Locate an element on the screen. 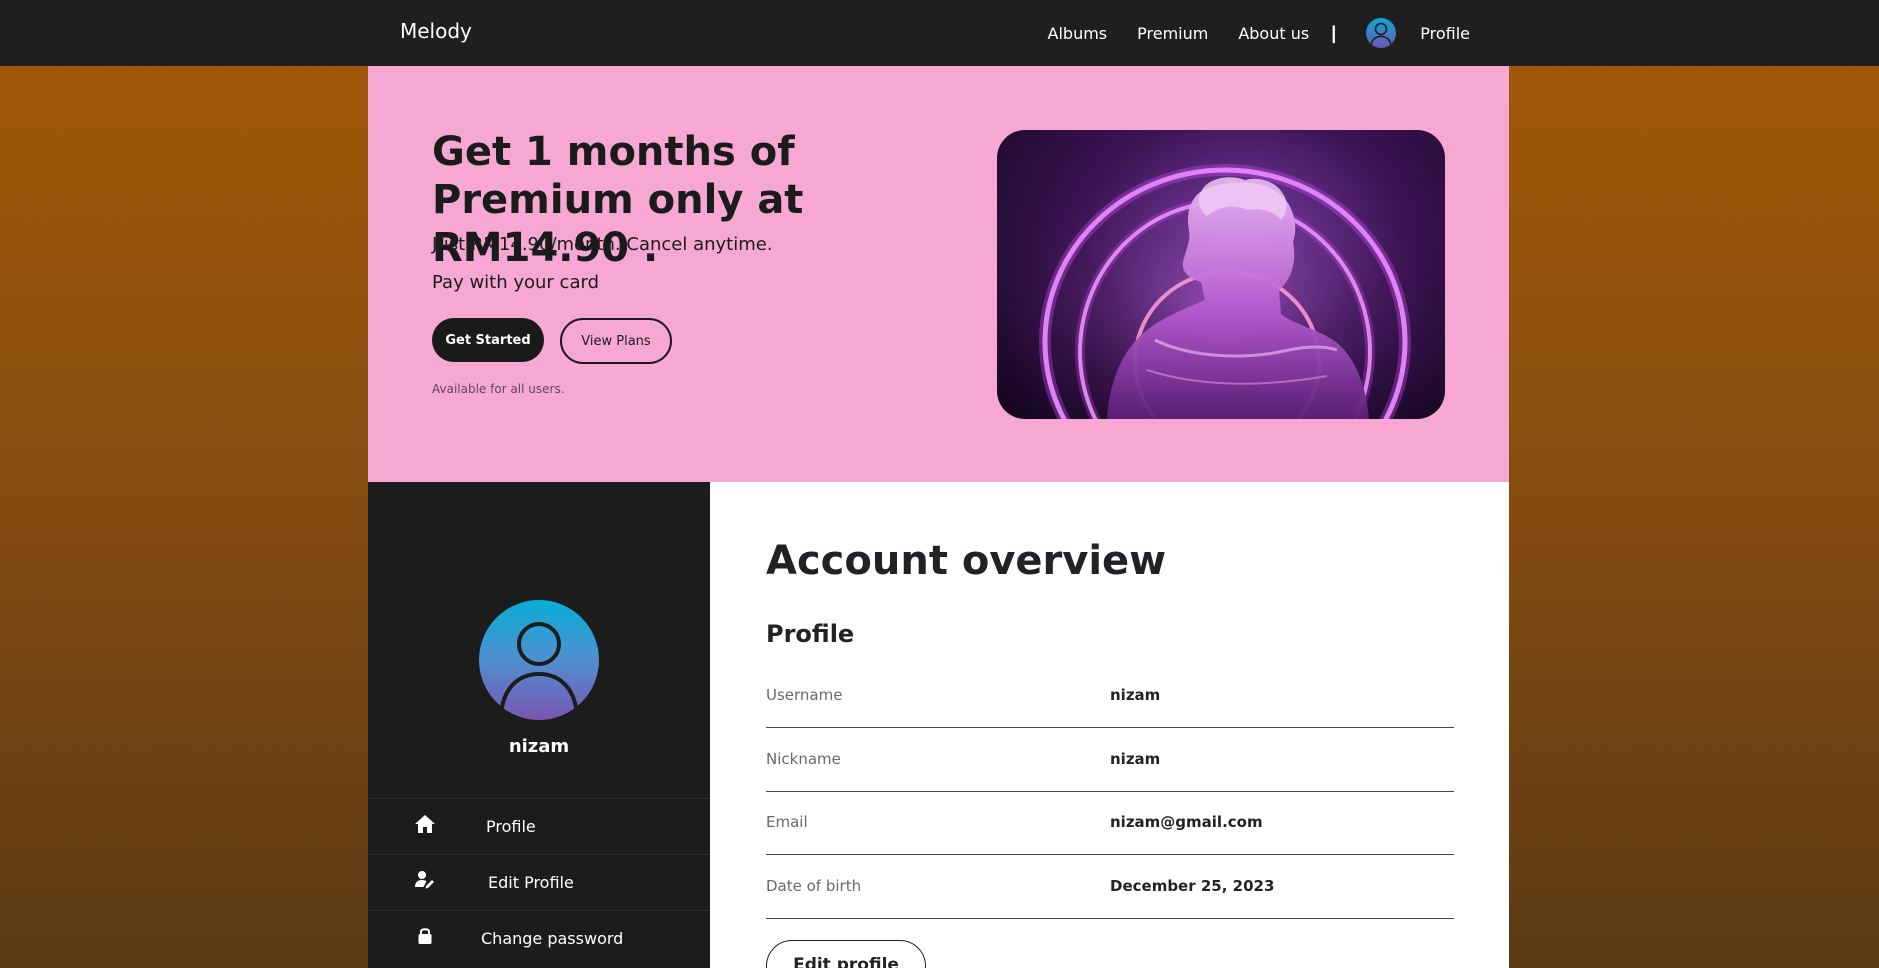 This screenshot has width=1879, height=968. brand-logo: Melody is located at coordinates (436, 31).